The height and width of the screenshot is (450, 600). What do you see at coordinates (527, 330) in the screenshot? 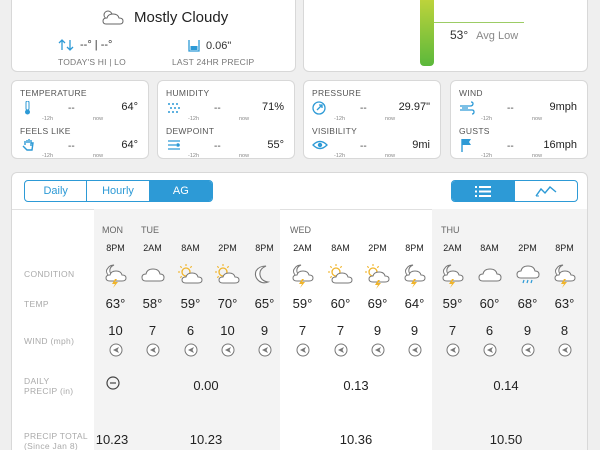
I see `hour-wind: 9` at bounding box center [527, 330].